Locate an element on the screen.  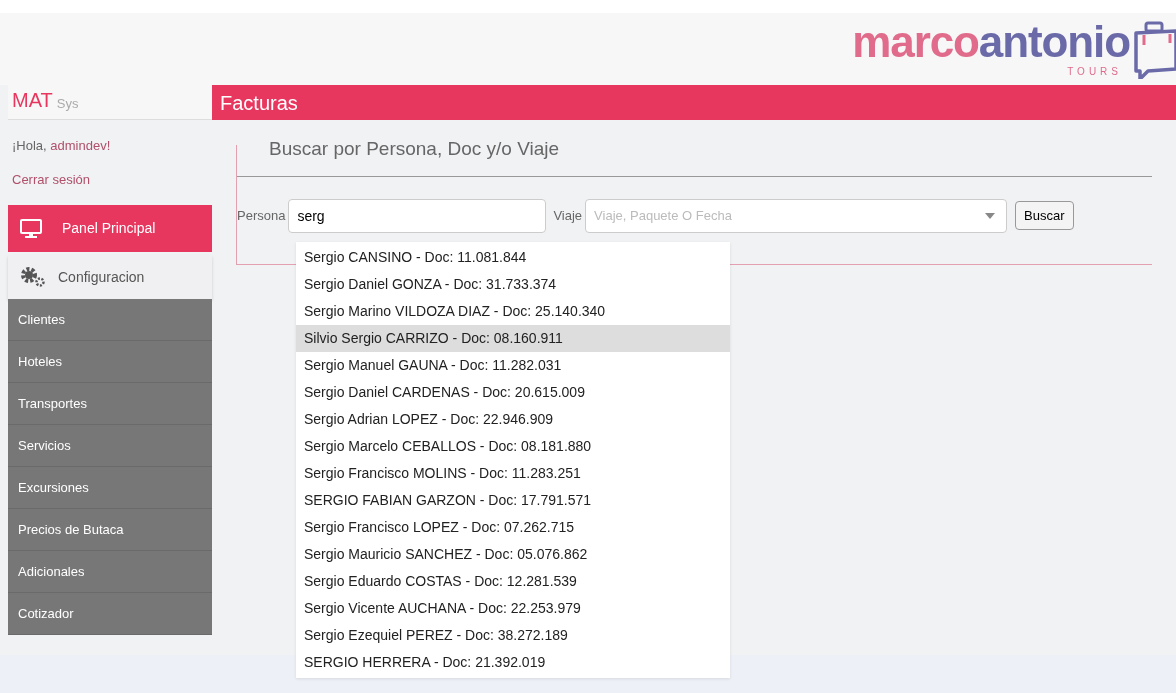
brand-name: MAT is located at coordinates (32, 100).